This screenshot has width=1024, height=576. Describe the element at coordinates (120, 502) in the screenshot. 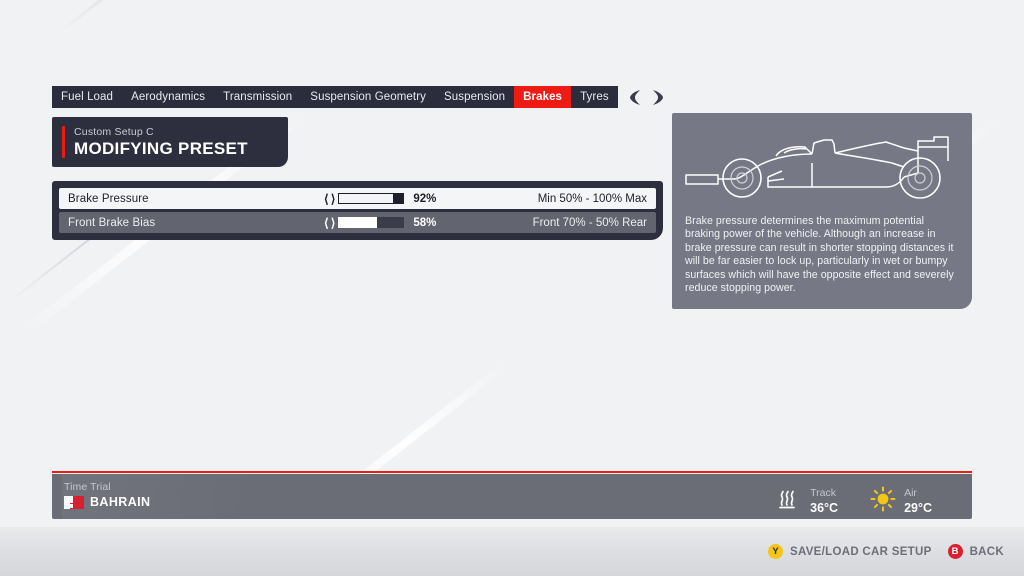

I see `session-track-name: BAHRAIN` at that location.